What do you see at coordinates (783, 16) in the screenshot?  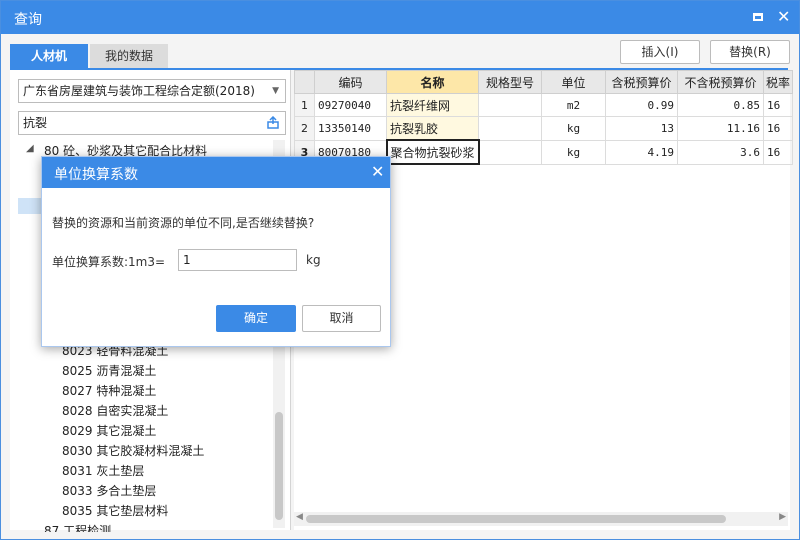 I see `close-icon: ✕` at bounding box center [783, 16].